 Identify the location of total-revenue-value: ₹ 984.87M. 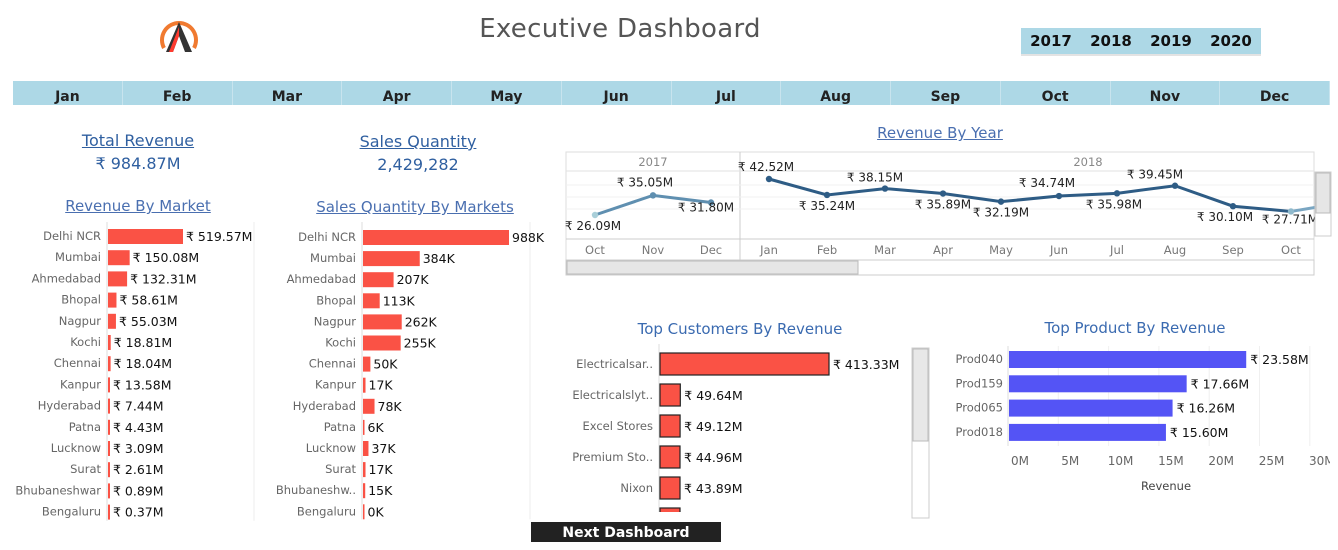
(138, 163).